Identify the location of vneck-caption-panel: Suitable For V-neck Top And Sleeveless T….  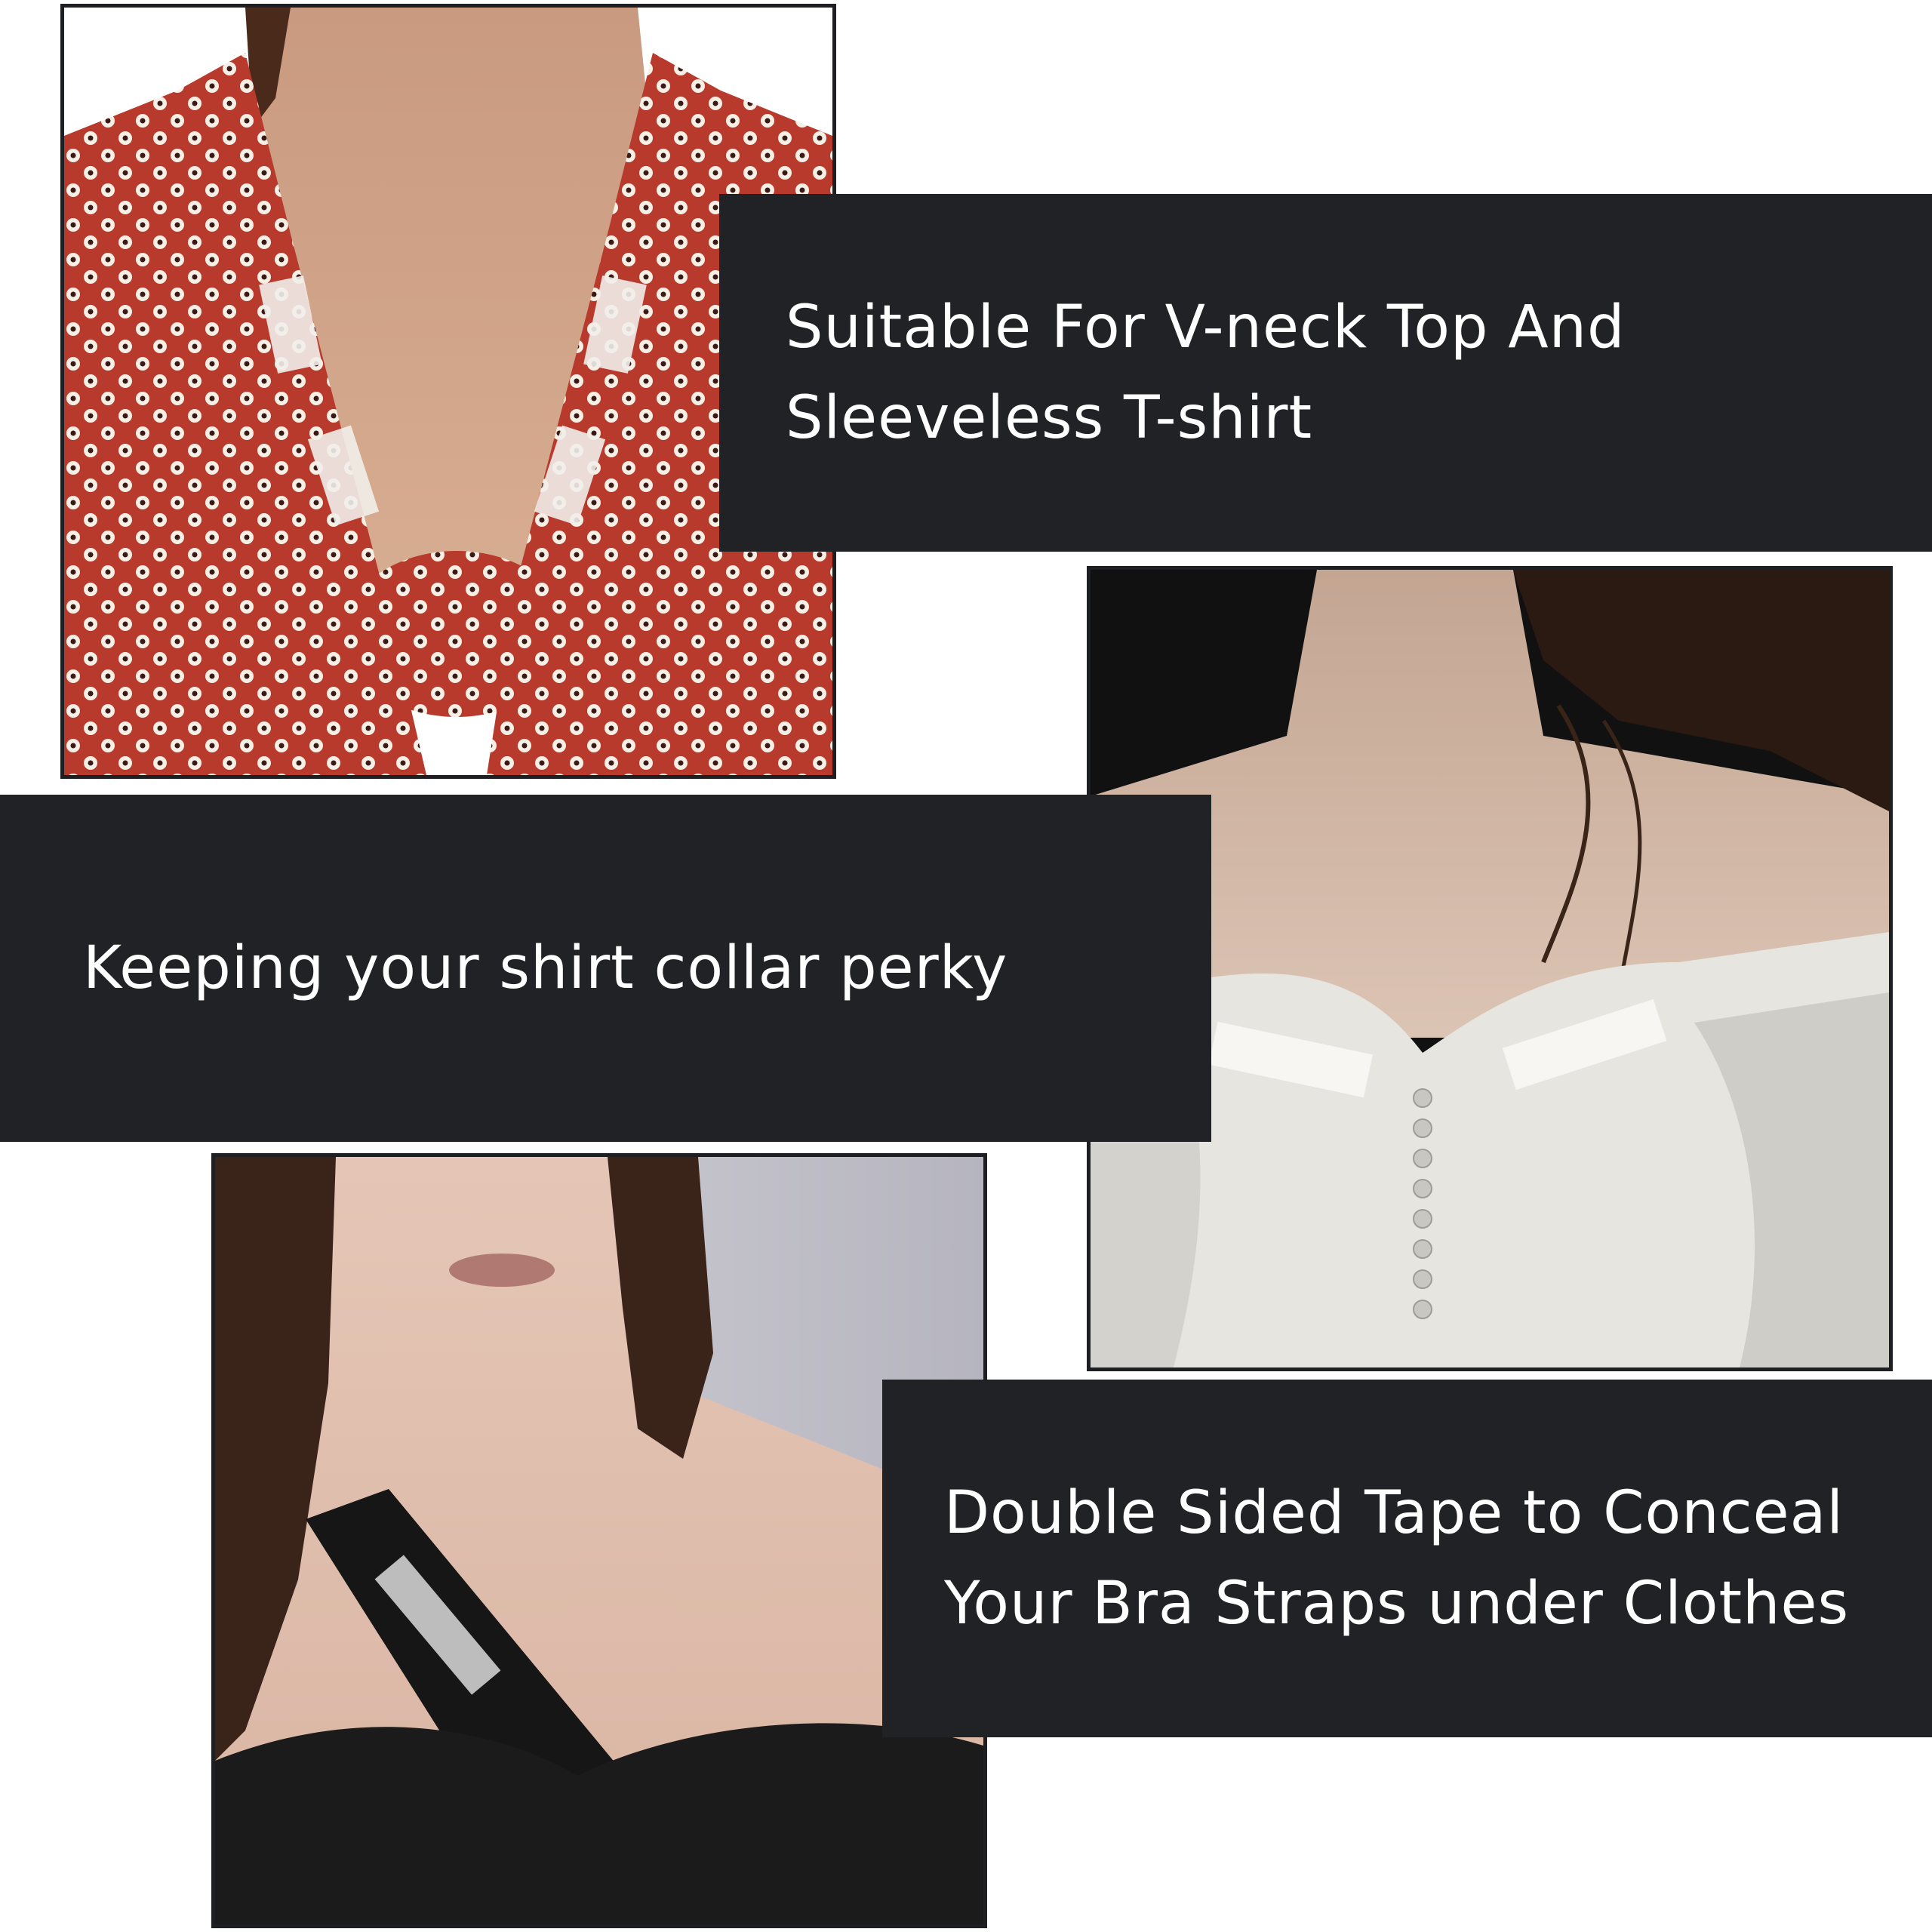
(1325, 373).